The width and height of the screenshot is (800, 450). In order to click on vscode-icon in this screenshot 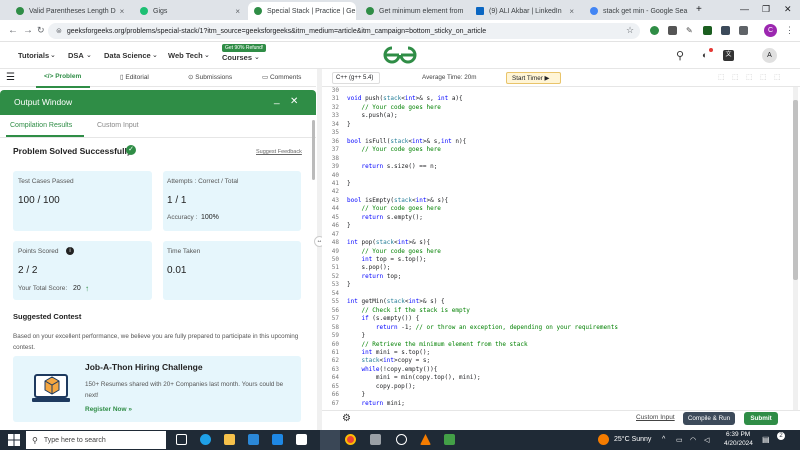, I will do `click(277, 439)`.